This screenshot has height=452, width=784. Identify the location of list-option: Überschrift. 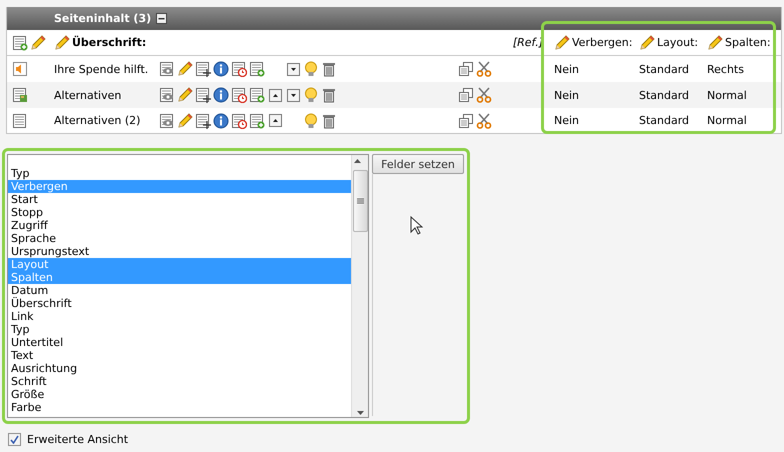
(179, 303).